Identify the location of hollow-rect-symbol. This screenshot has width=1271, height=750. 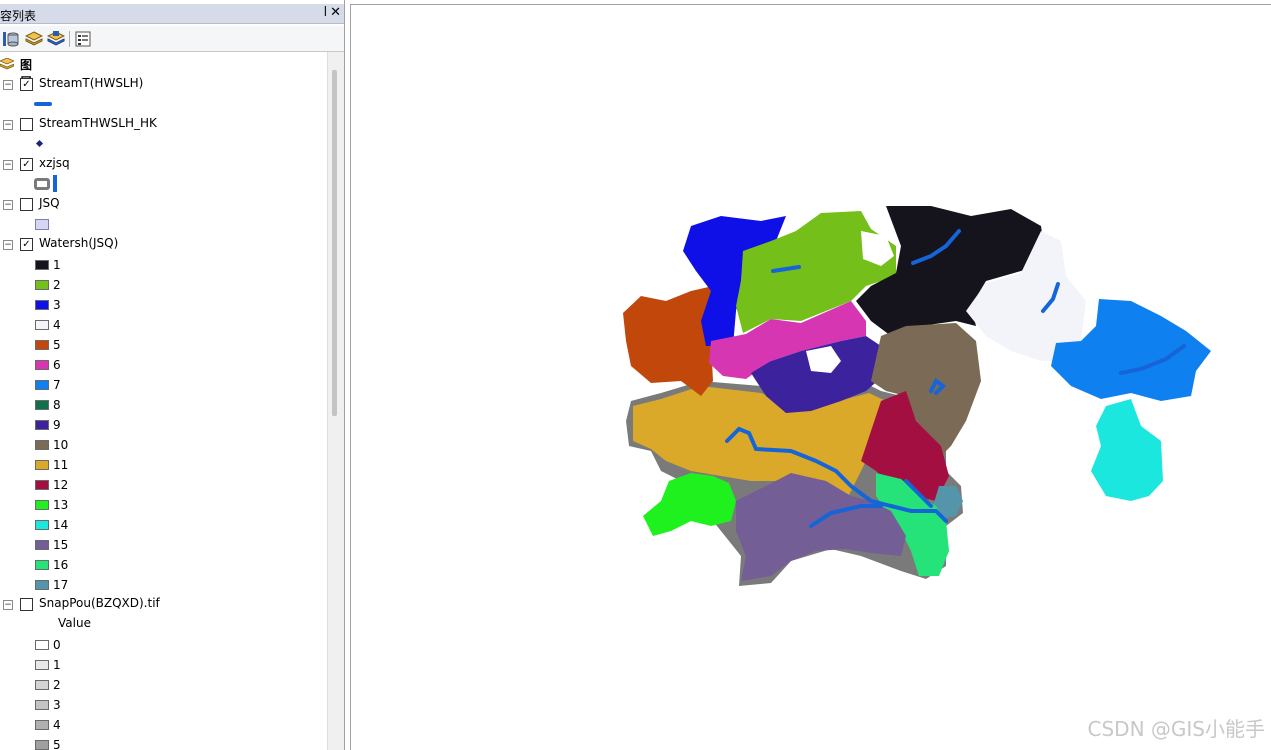
(42, 184).